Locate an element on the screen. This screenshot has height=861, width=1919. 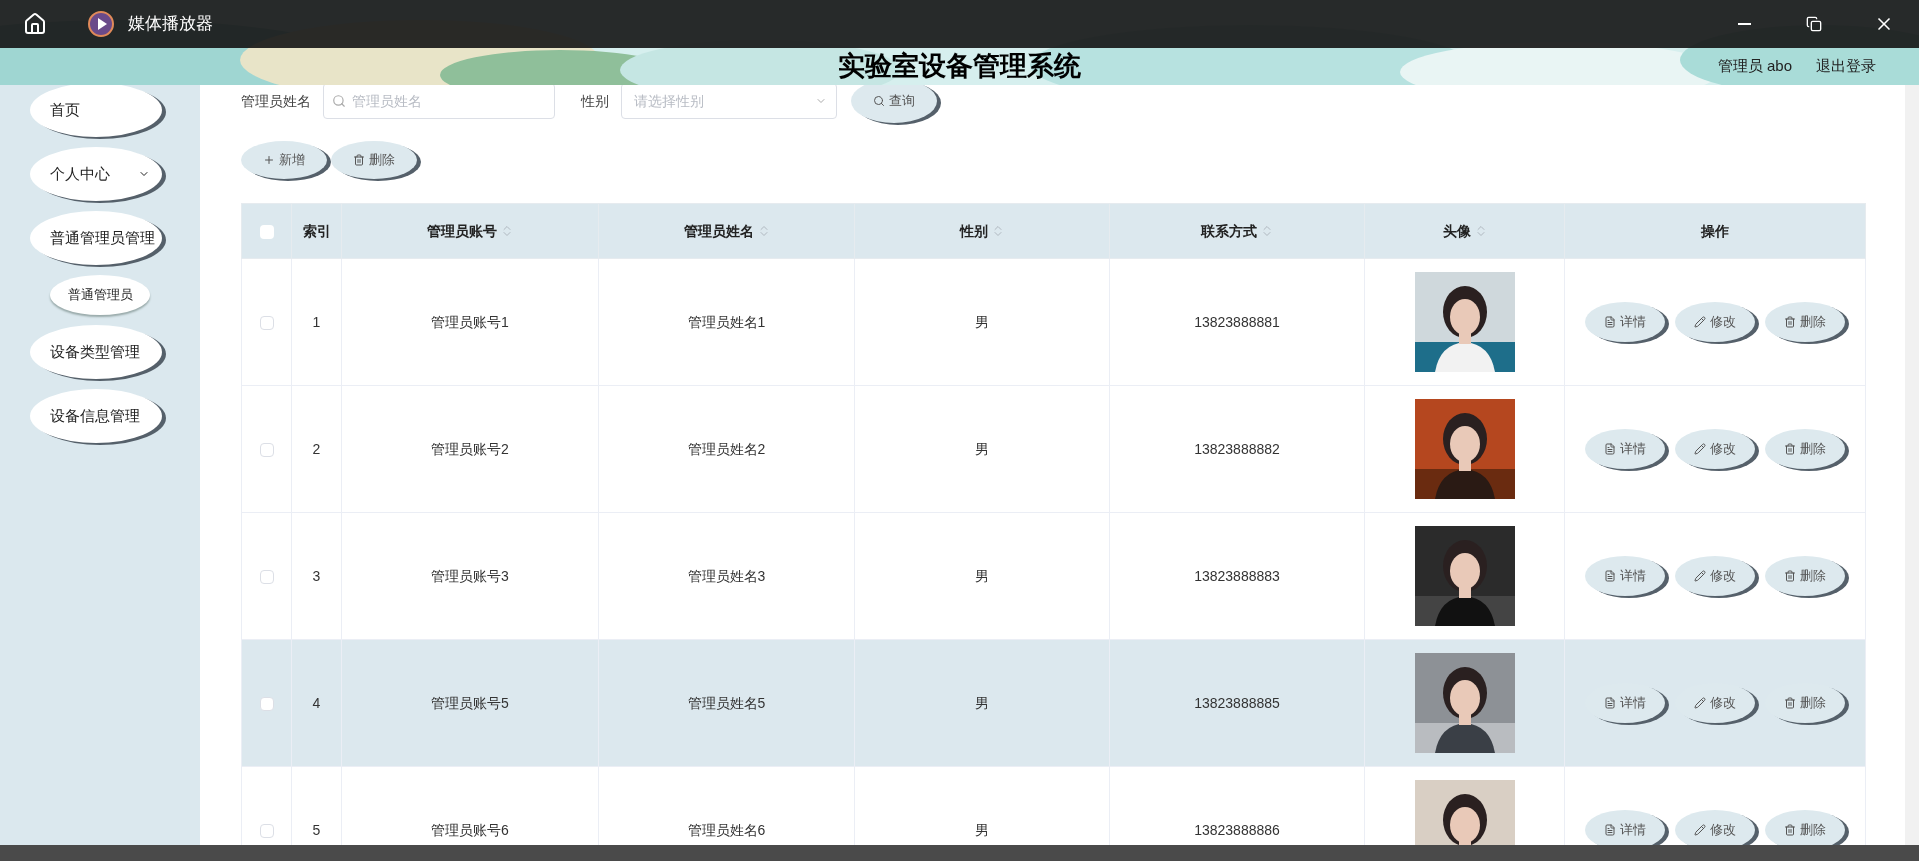
table-cell: 4 is located at coordinates (316, 703).